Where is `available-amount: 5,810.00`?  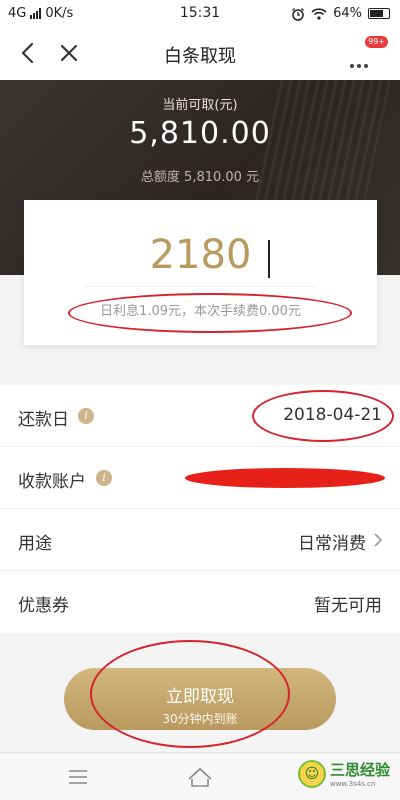
available-amount: 5,810.00 is located at coordinates (200, 133).